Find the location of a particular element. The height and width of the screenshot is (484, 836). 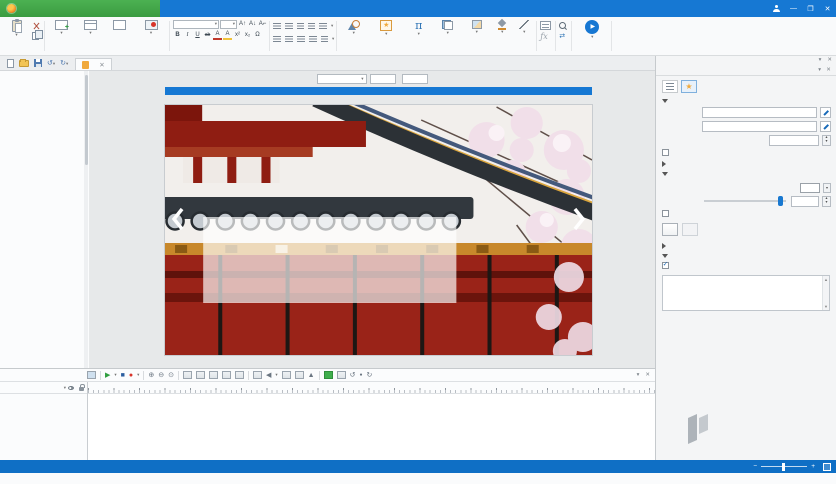

record-narration-button: ● is located at coordinates (131, 375).